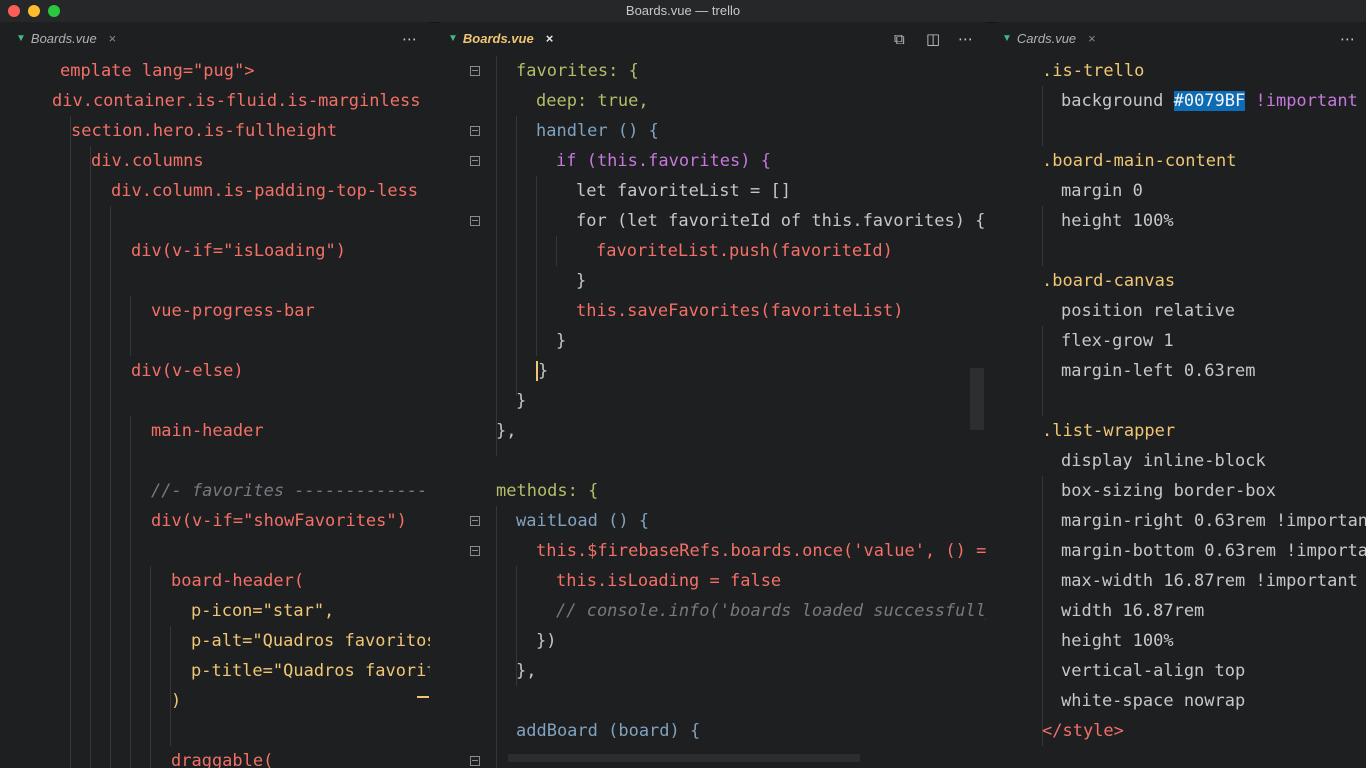 The image size is (1366, 768). I want to click on code-line: main-header, so click(207, 431).